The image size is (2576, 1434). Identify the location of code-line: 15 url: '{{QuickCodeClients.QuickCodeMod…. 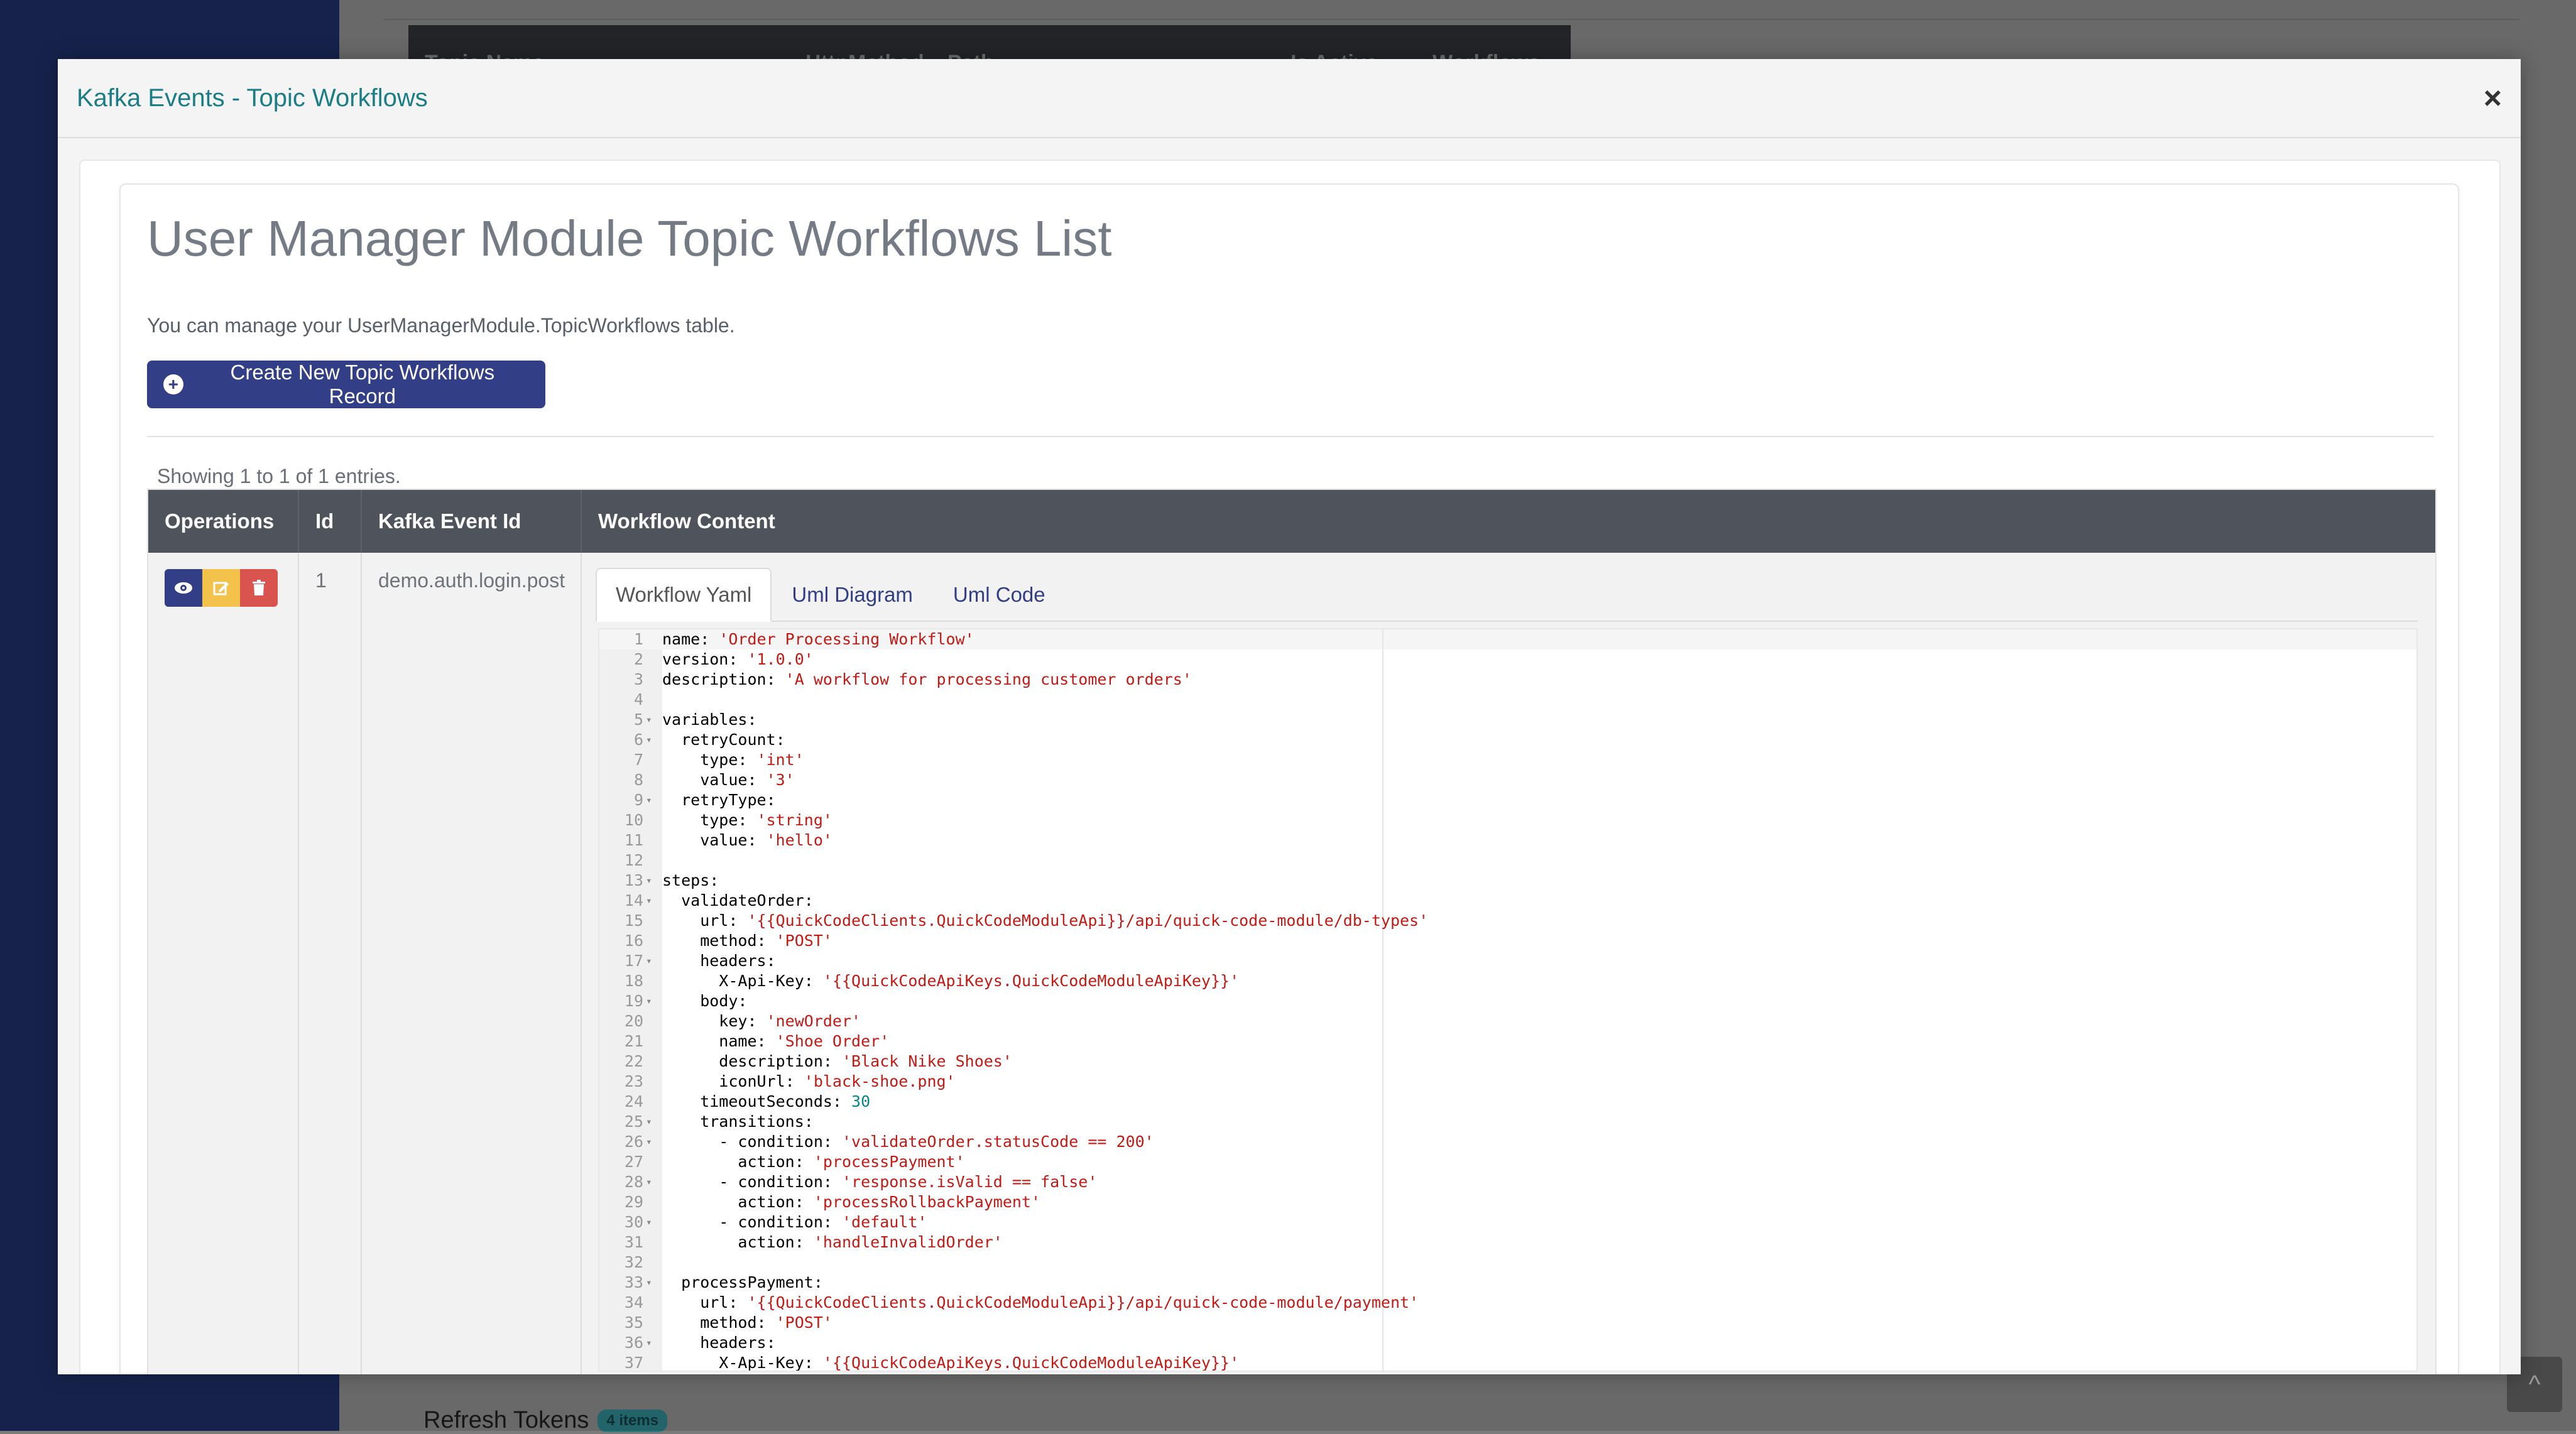
(1013, 921).